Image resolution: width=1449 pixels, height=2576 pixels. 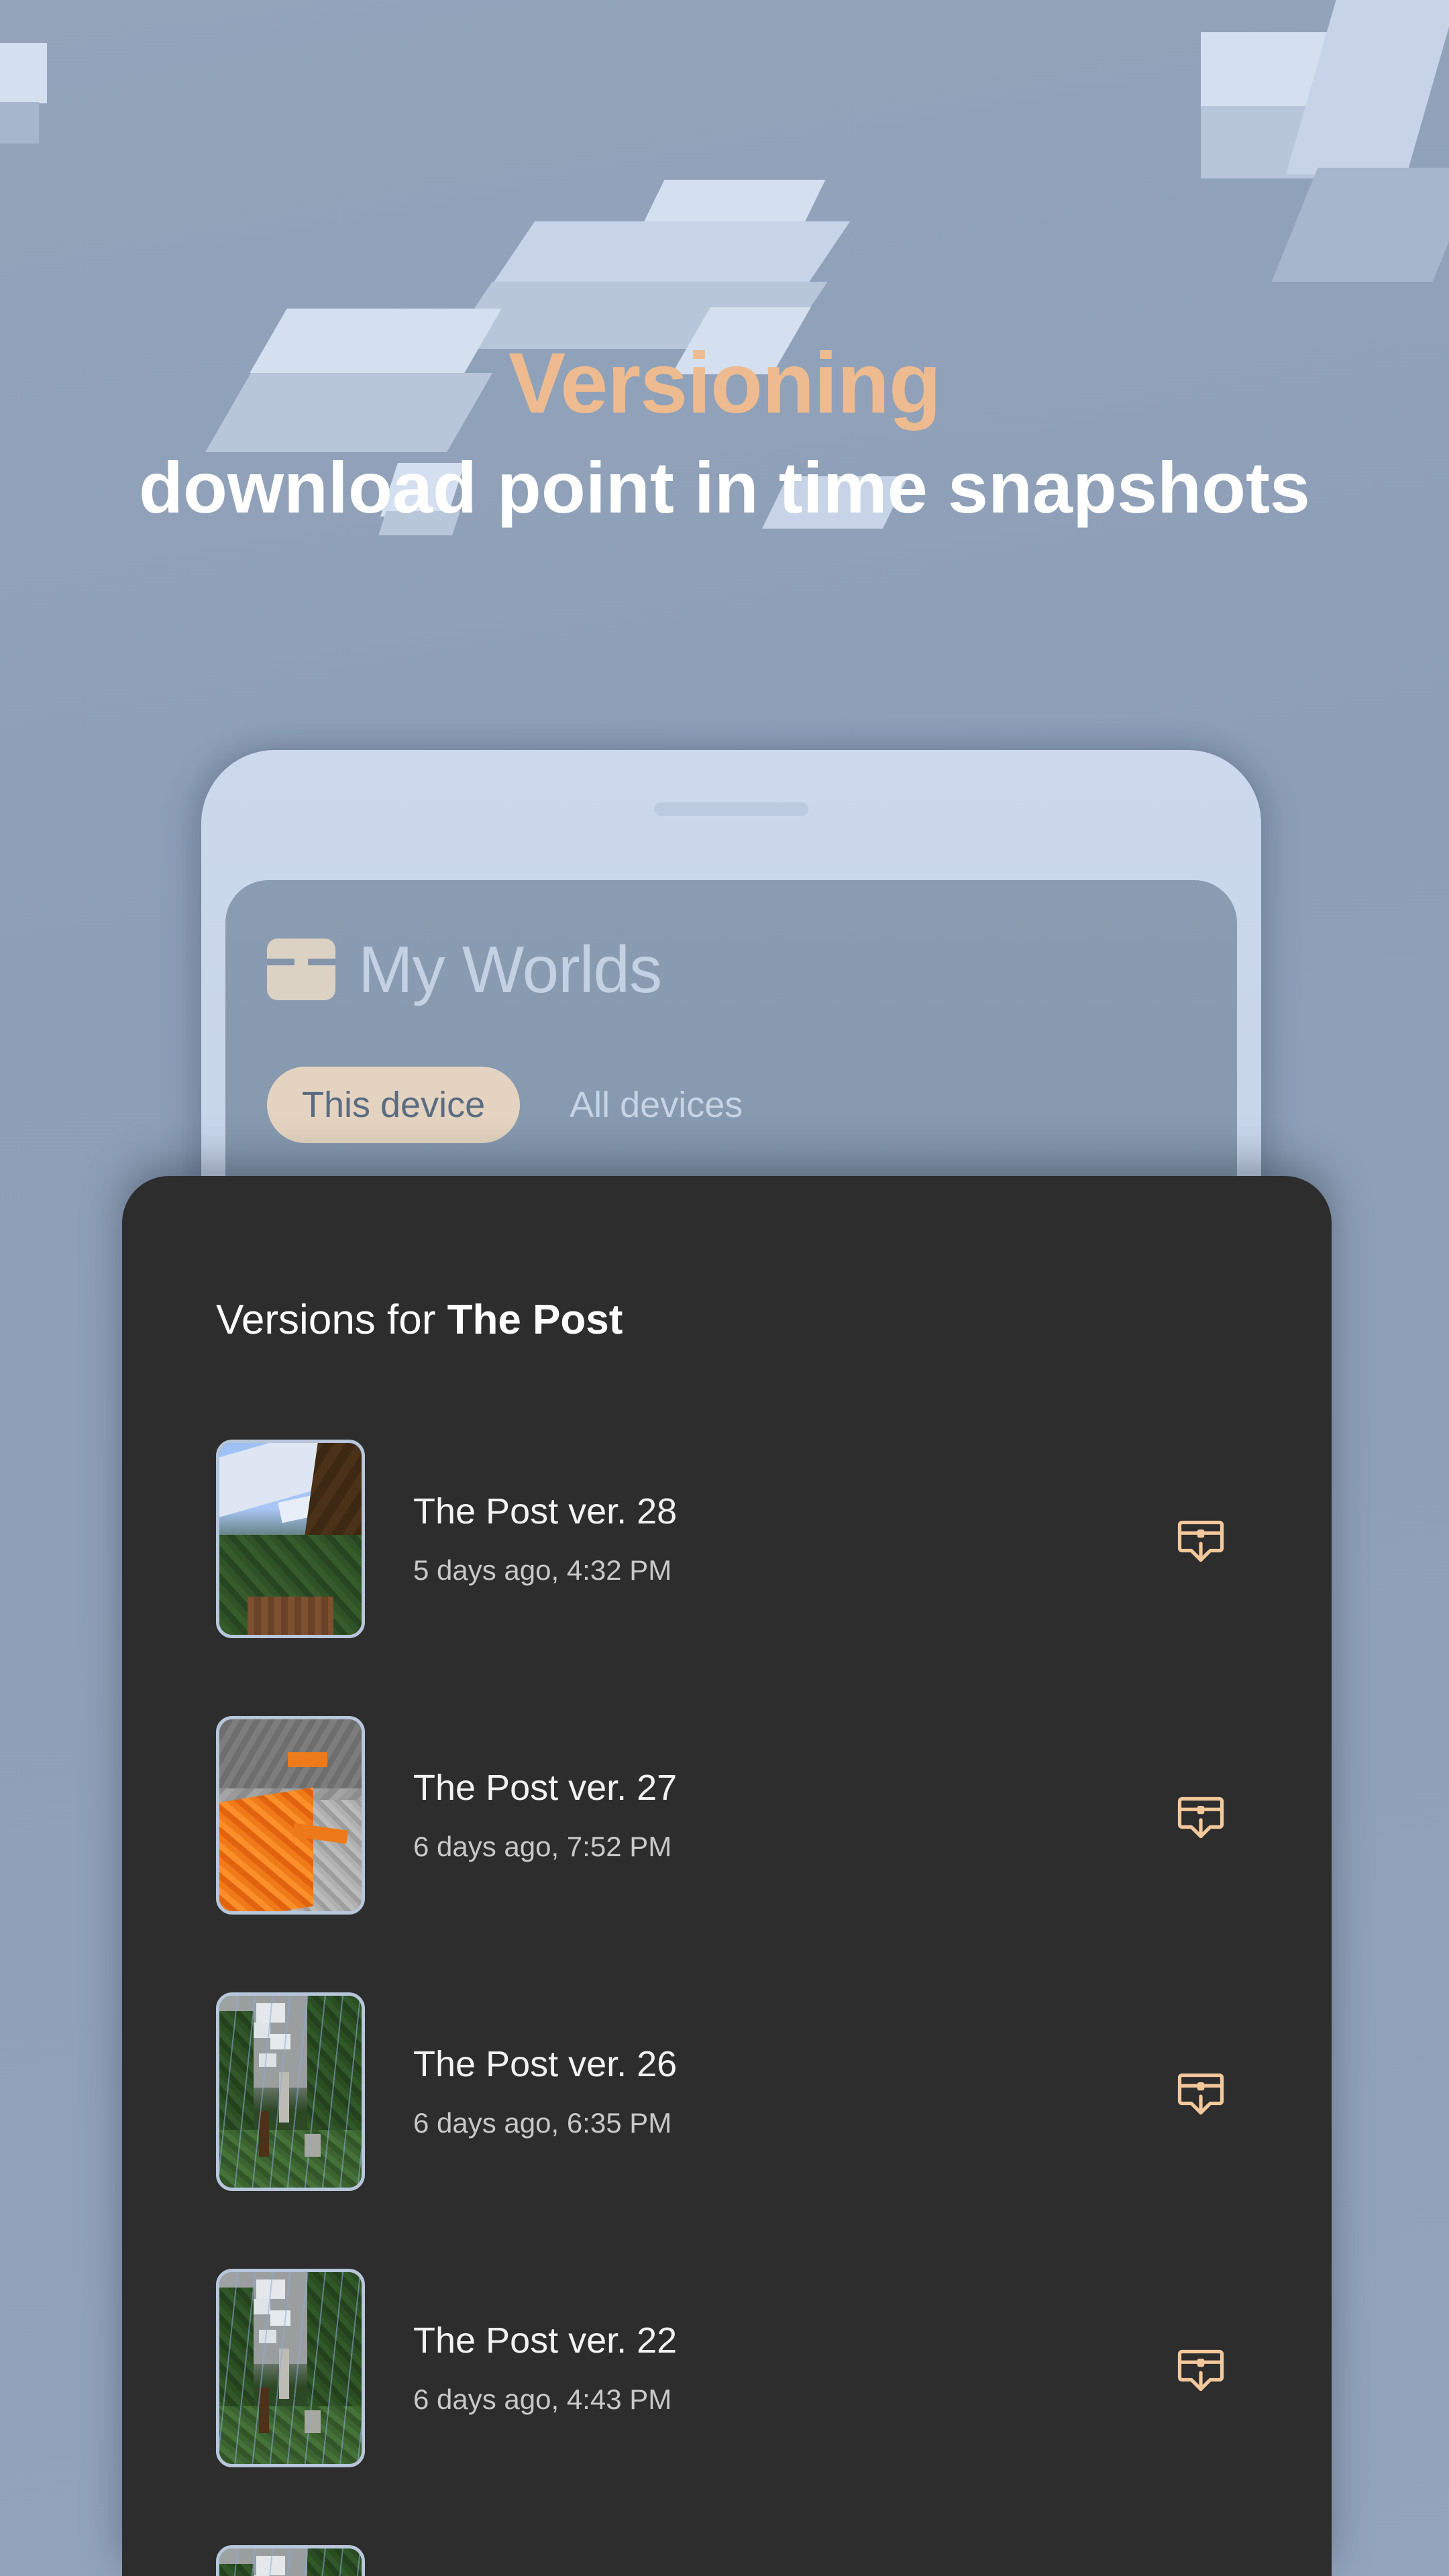 I want to click on version-list-item: The Post ver. 28 5 days ago, 4:32 PM, so click(x=727, y=1539).